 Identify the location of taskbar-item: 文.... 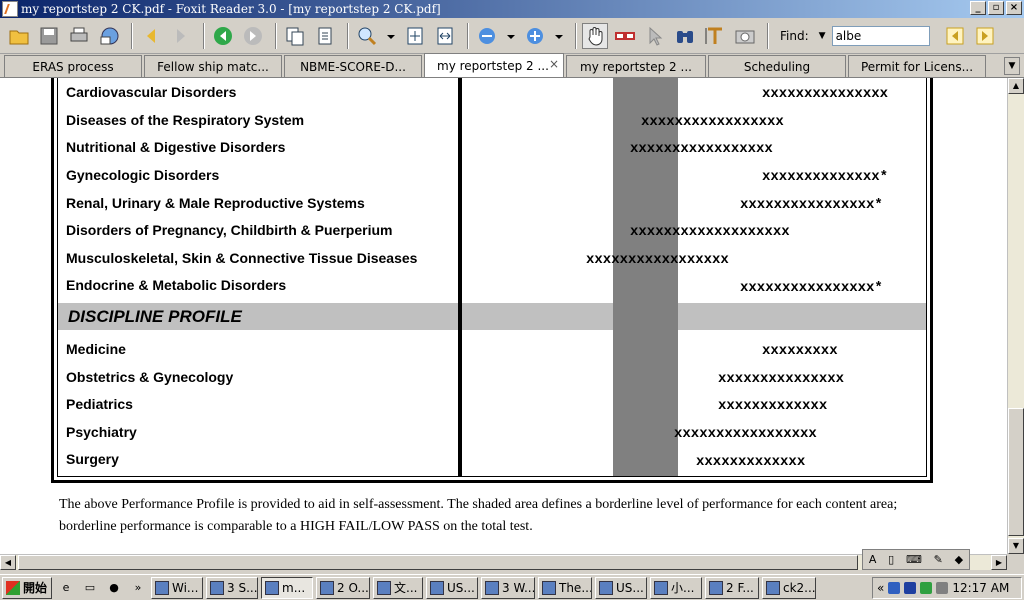
(398, 587).